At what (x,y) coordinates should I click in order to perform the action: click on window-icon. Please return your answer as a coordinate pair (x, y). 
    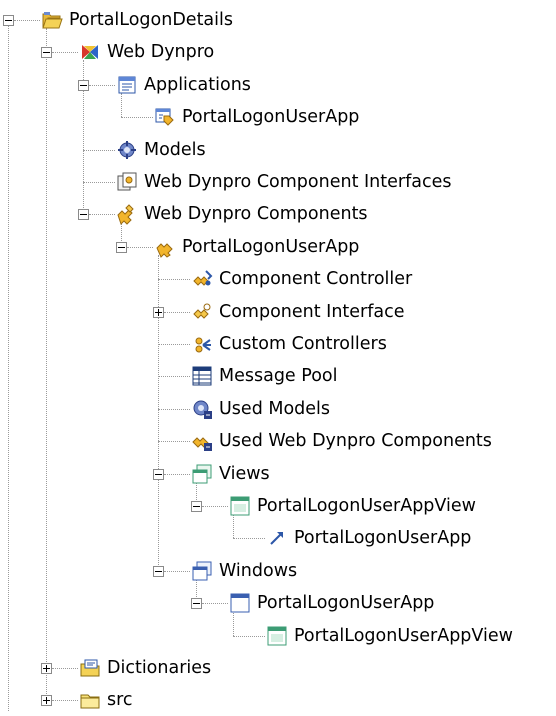
    Looking at the image, I should click on (240, 603).